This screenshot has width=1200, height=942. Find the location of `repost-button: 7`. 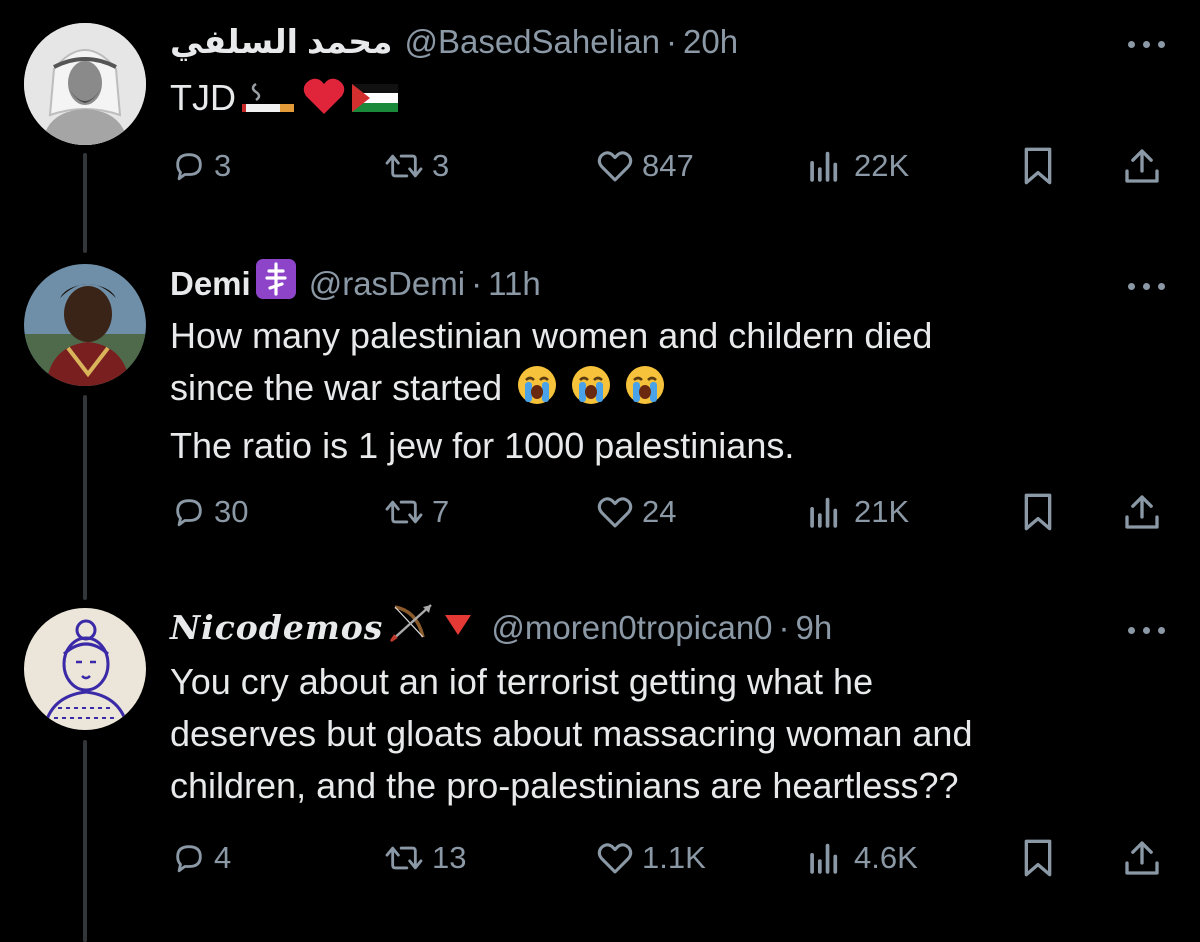

repost-button: 7 is located at coordinates (416, 512).